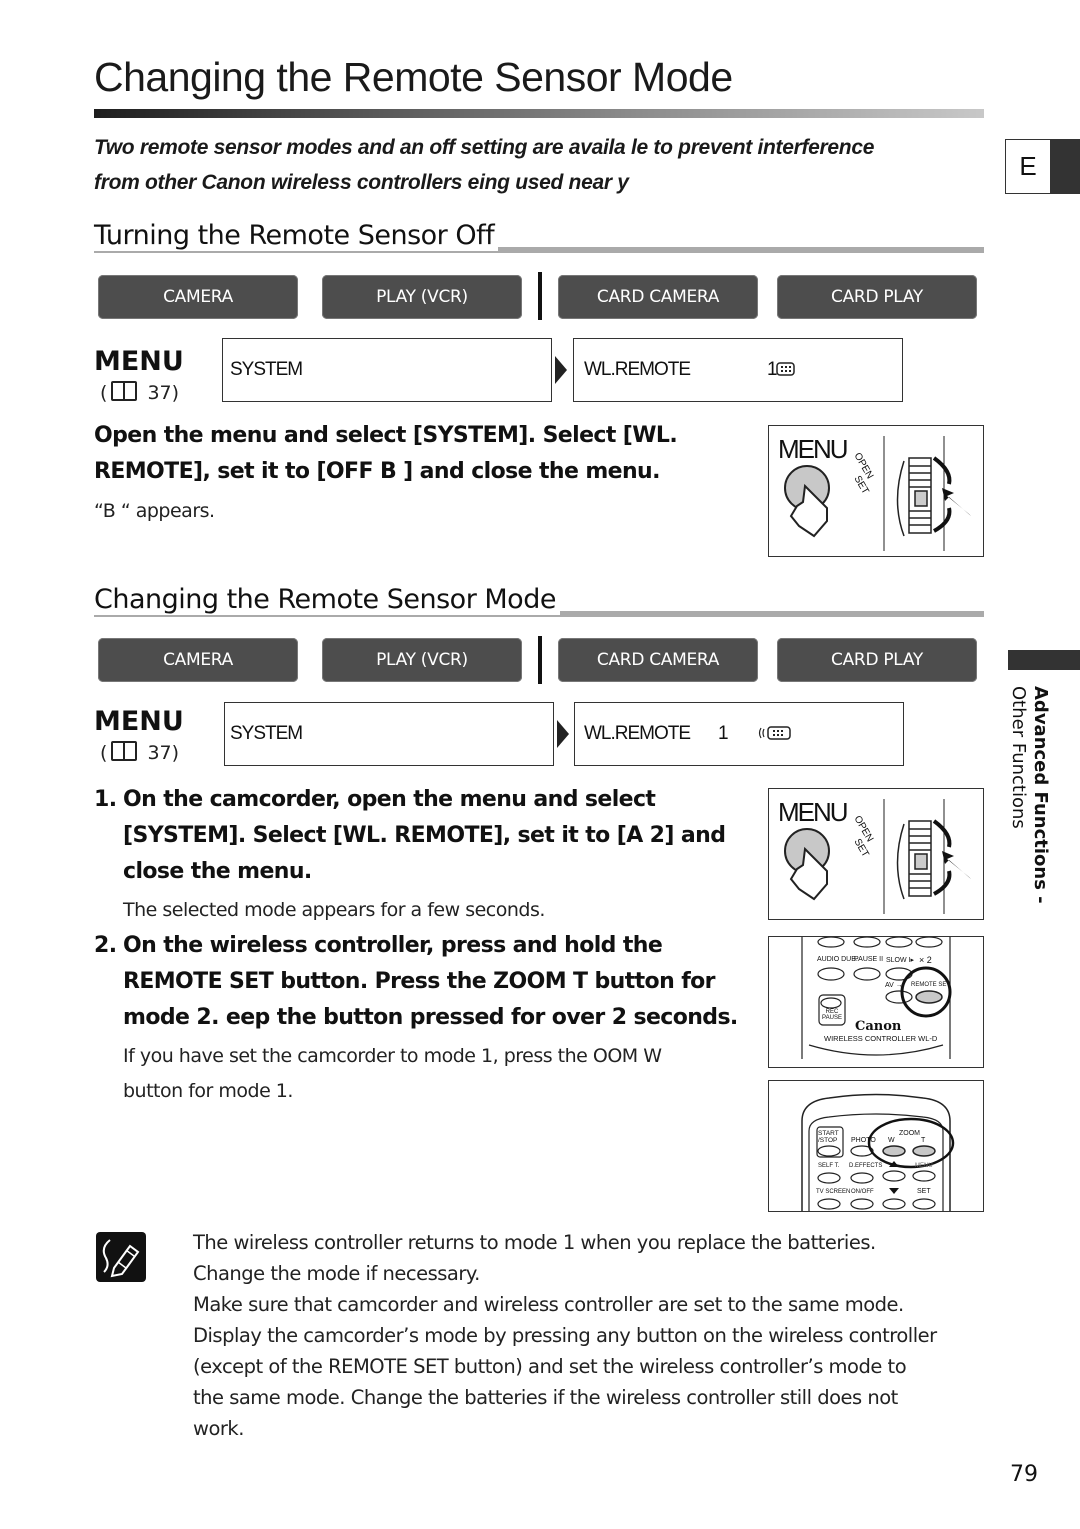  What do you see at coordinates (1065, 166) in the screenshot?
I see `language-tab-marker` at bounding box center [1065, 166].